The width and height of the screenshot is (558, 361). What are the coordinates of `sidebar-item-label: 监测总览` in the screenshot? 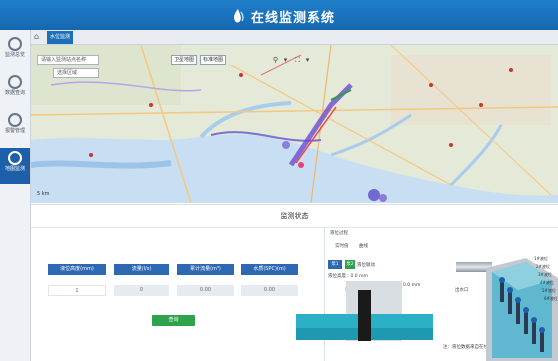 It's located at (14, 55).